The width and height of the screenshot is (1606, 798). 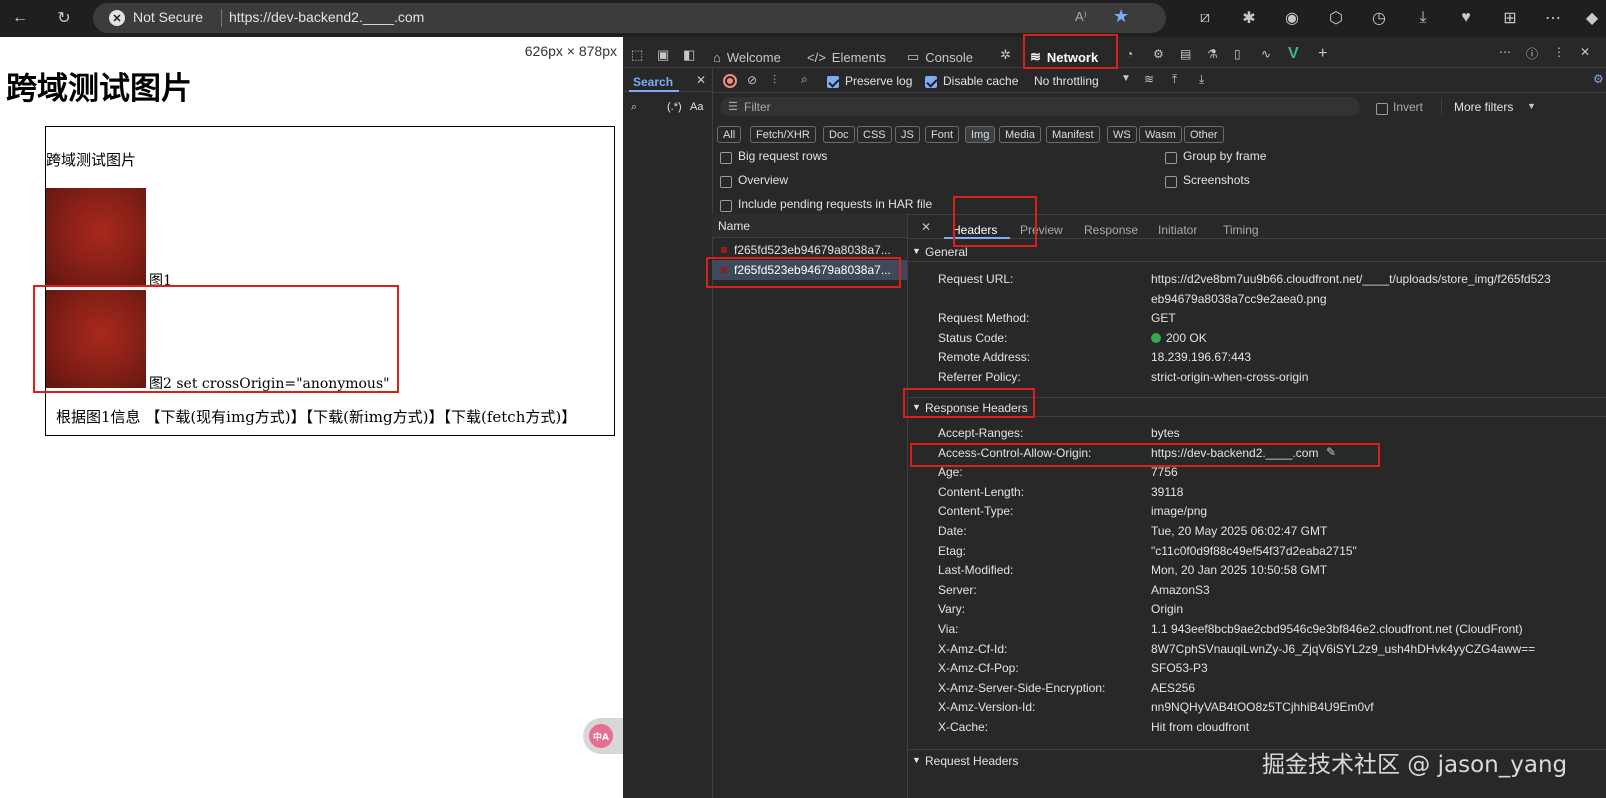 What do you see at coordinates (783, 134) in the screenshot?
I see `chip-fetch-xhr: Fetch/XHR` at bounding box center [783, 134].